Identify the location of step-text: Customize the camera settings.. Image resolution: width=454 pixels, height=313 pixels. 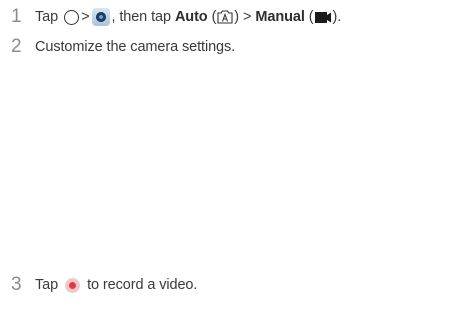
(135, 47).